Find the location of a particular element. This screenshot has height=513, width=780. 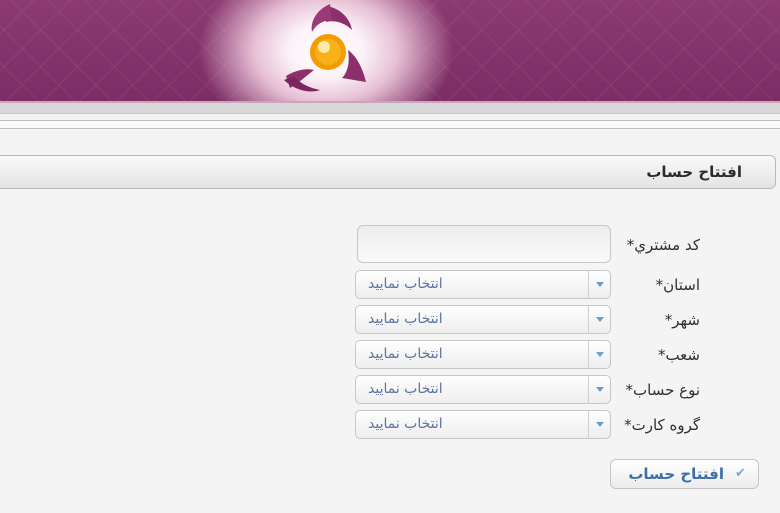

check-icon: ✔ is located at coordinates (740, 473).